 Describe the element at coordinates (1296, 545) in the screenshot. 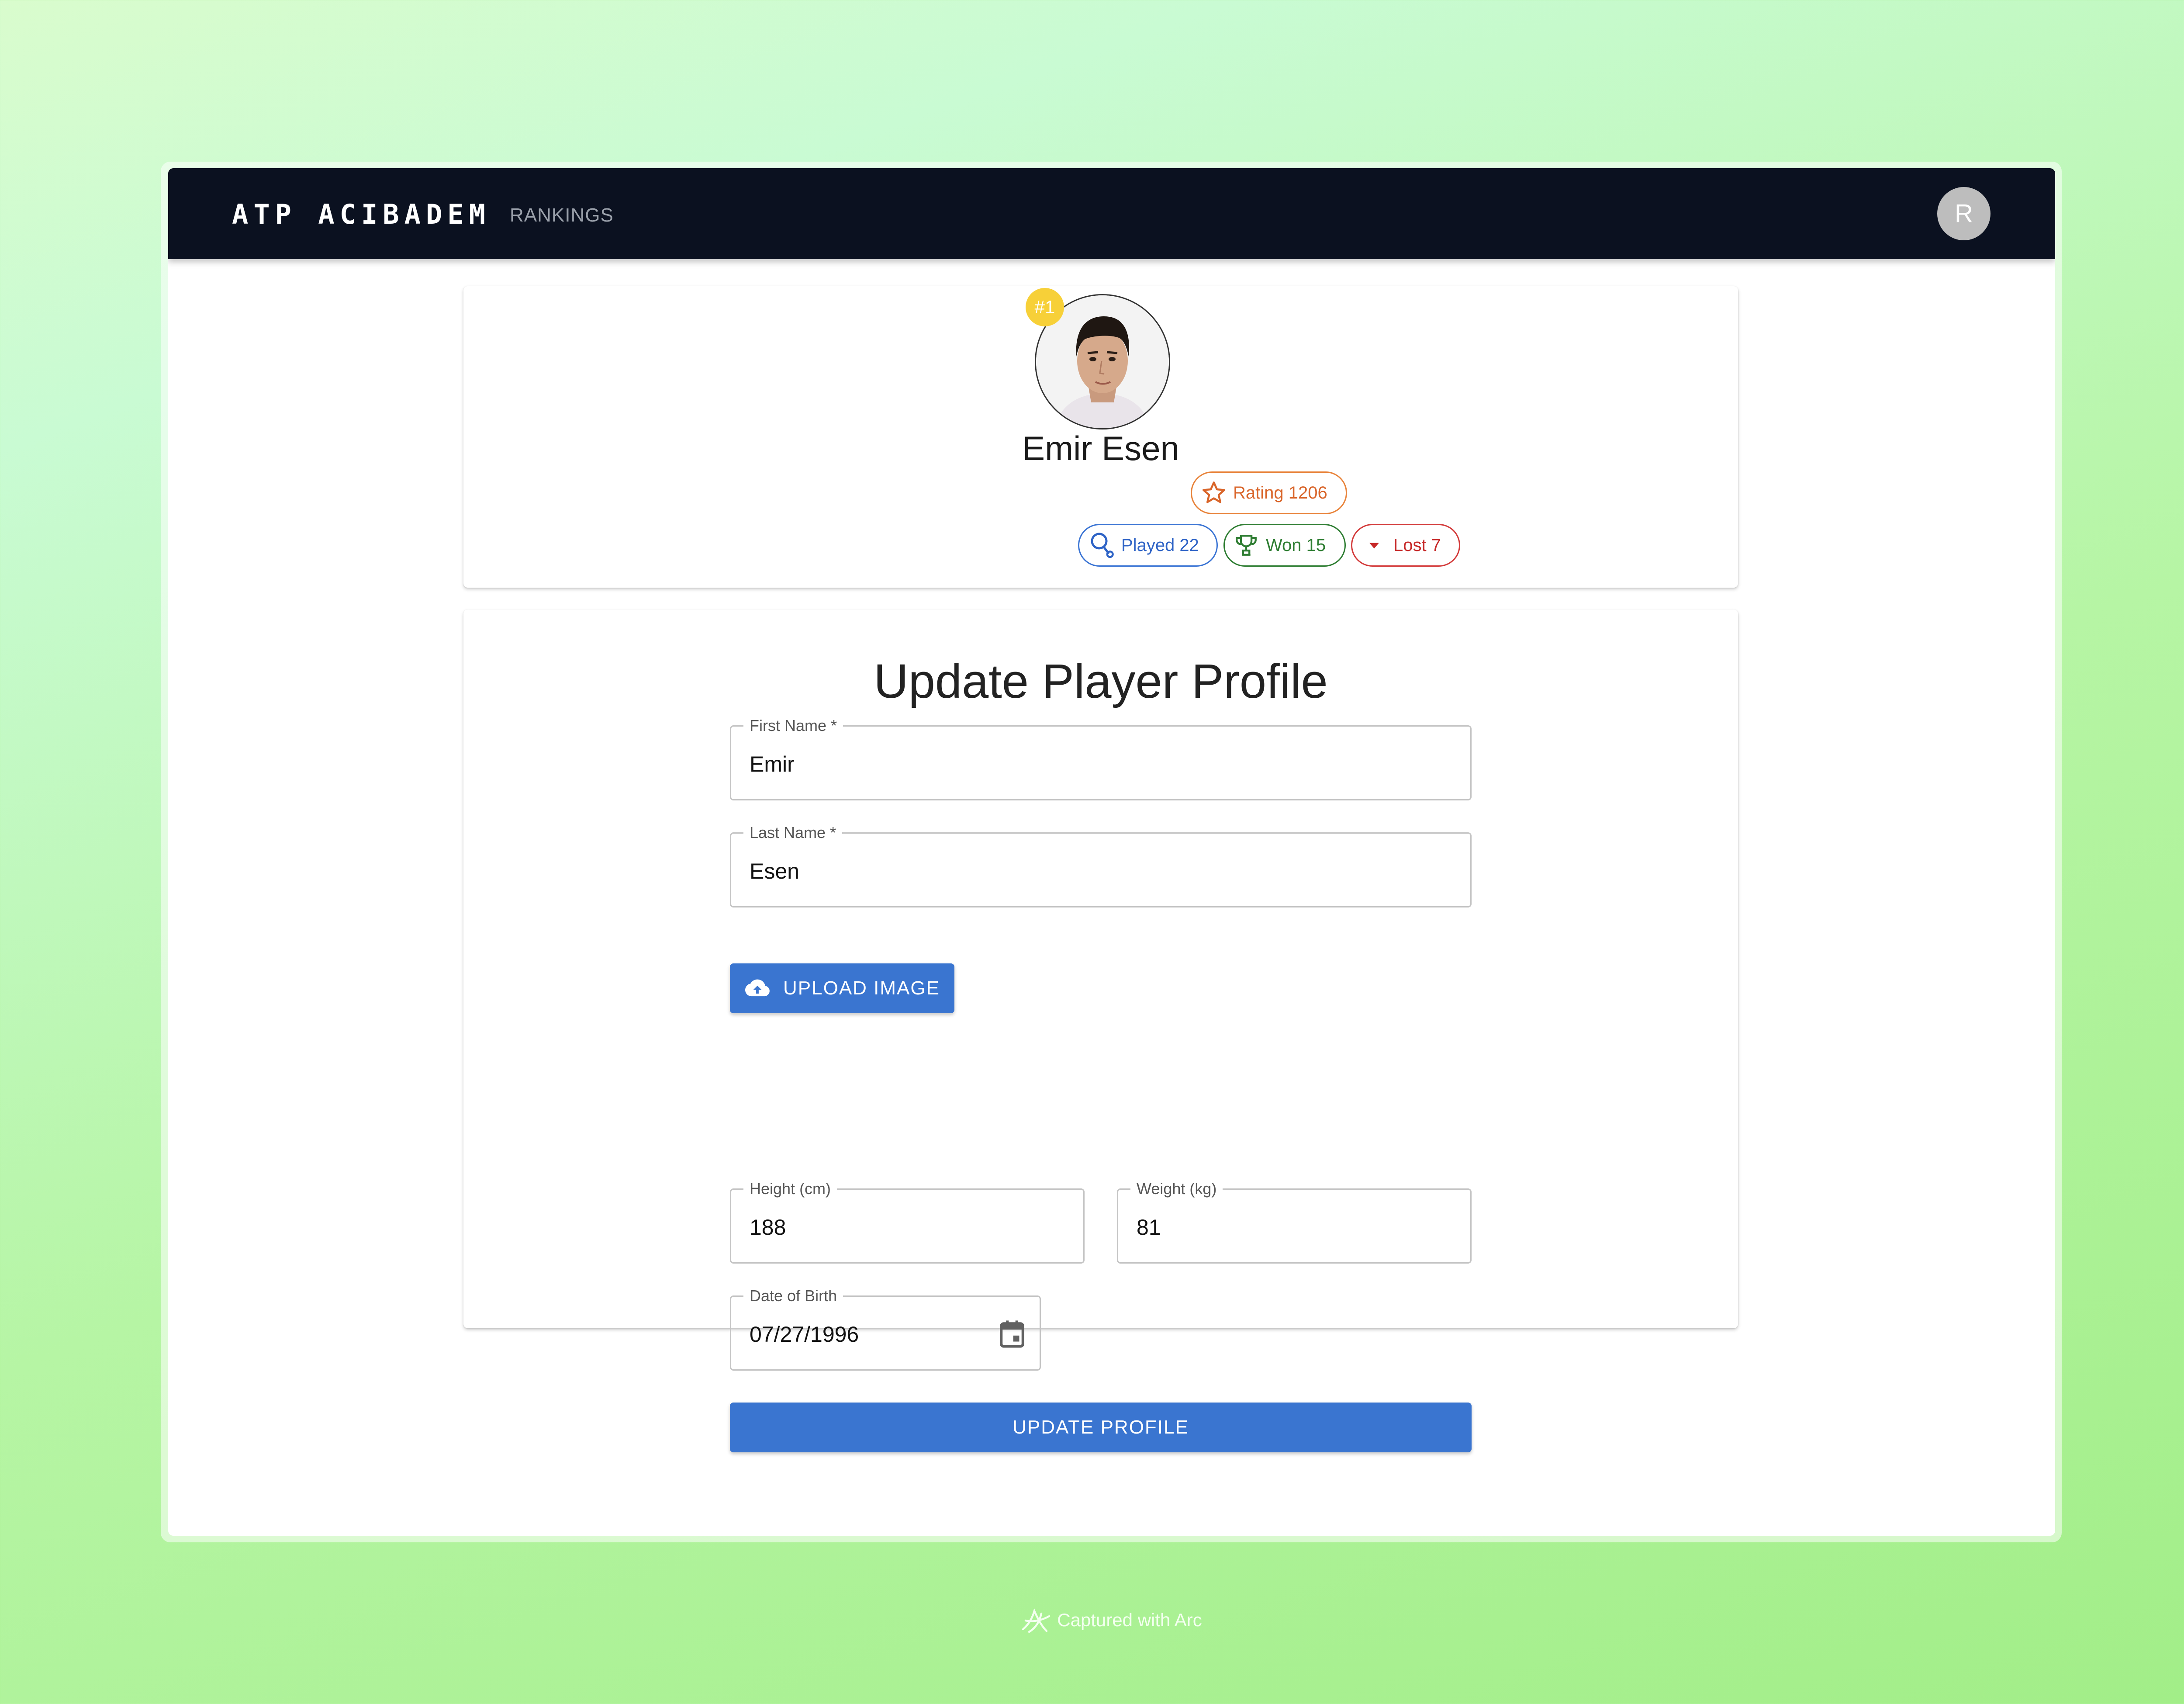

I see `won-chip-label: Won 15` at that location.